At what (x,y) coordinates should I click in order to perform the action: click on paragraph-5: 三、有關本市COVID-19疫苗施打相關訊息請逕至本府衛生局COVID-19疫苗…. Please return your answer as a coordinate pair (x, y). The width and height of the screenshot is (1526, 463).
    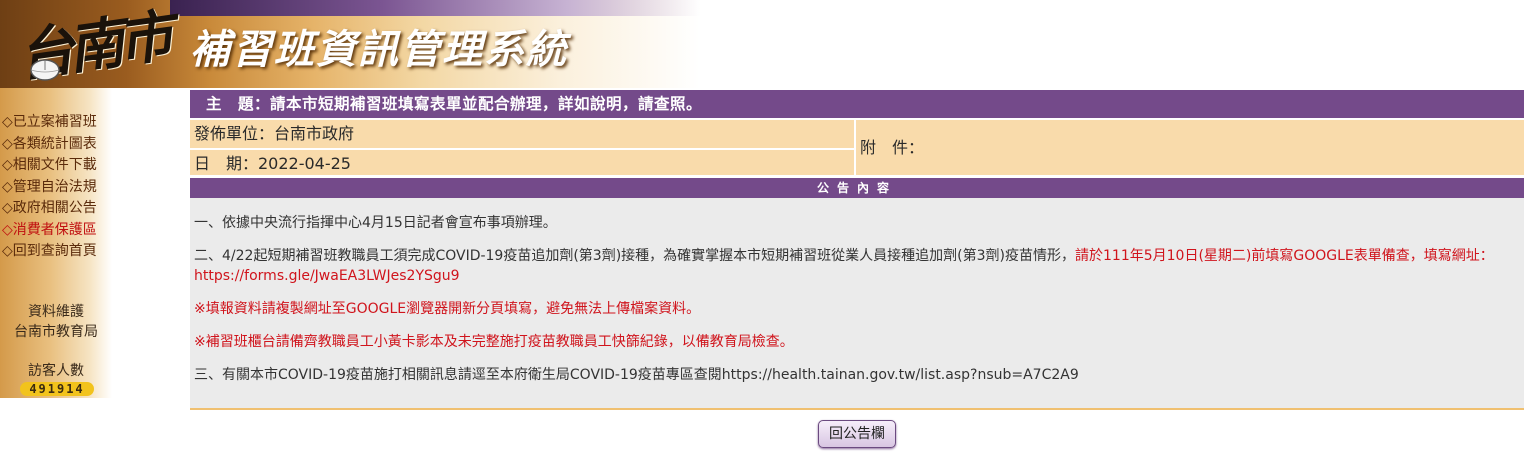
    Looking at the image, I should click on (636, 375).